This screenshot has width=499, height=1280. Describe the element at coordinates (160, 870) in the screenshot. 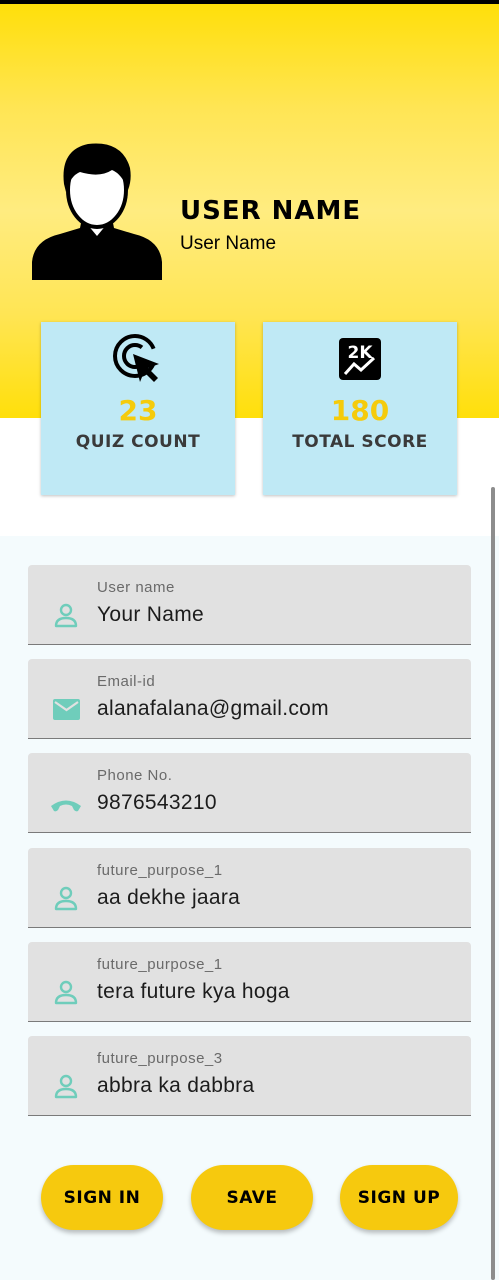

I see `future-purpose-1-label: future_purpose_1` at that location.